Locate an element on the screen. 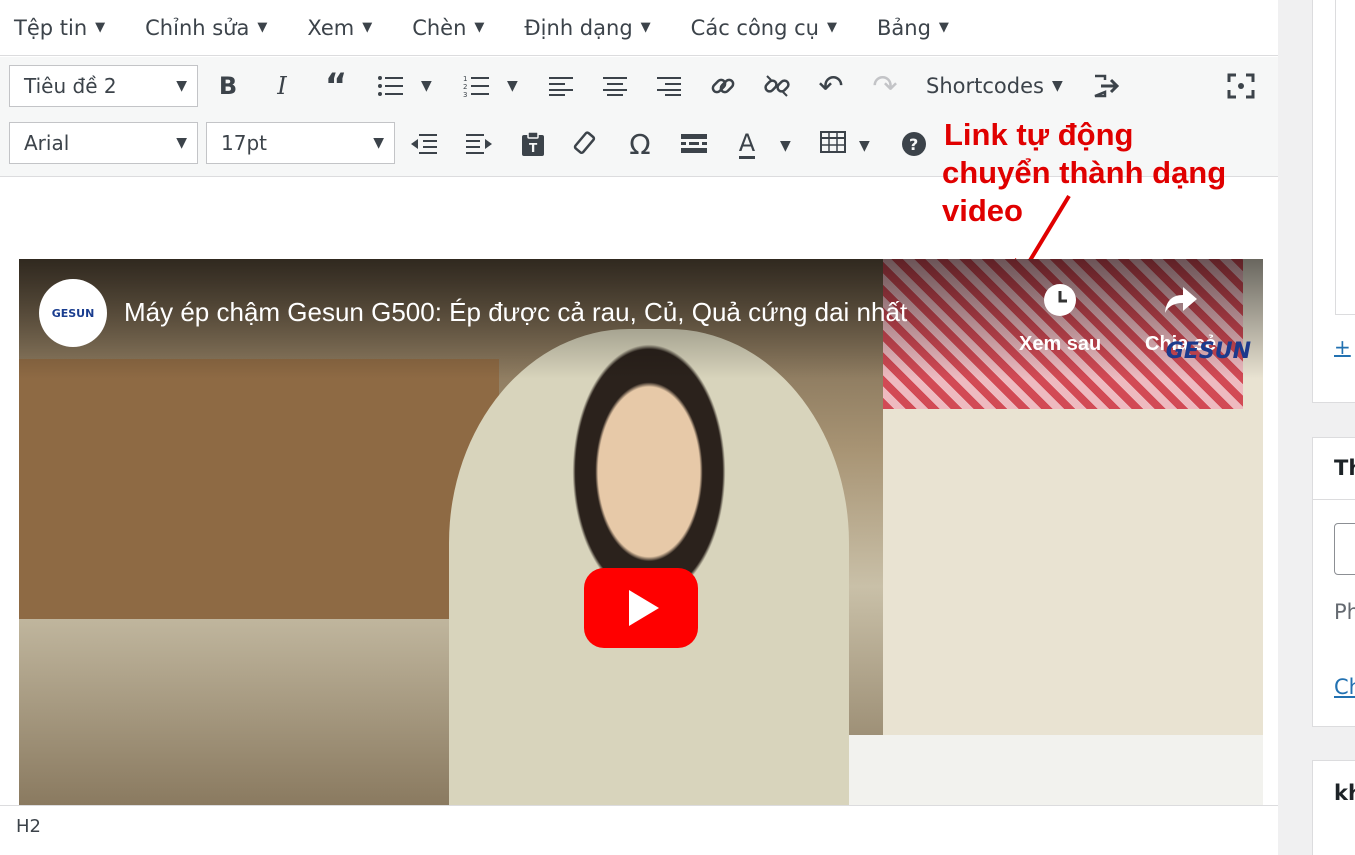  menu-file-label: Tệp tin is located at coordinates (51, 27).